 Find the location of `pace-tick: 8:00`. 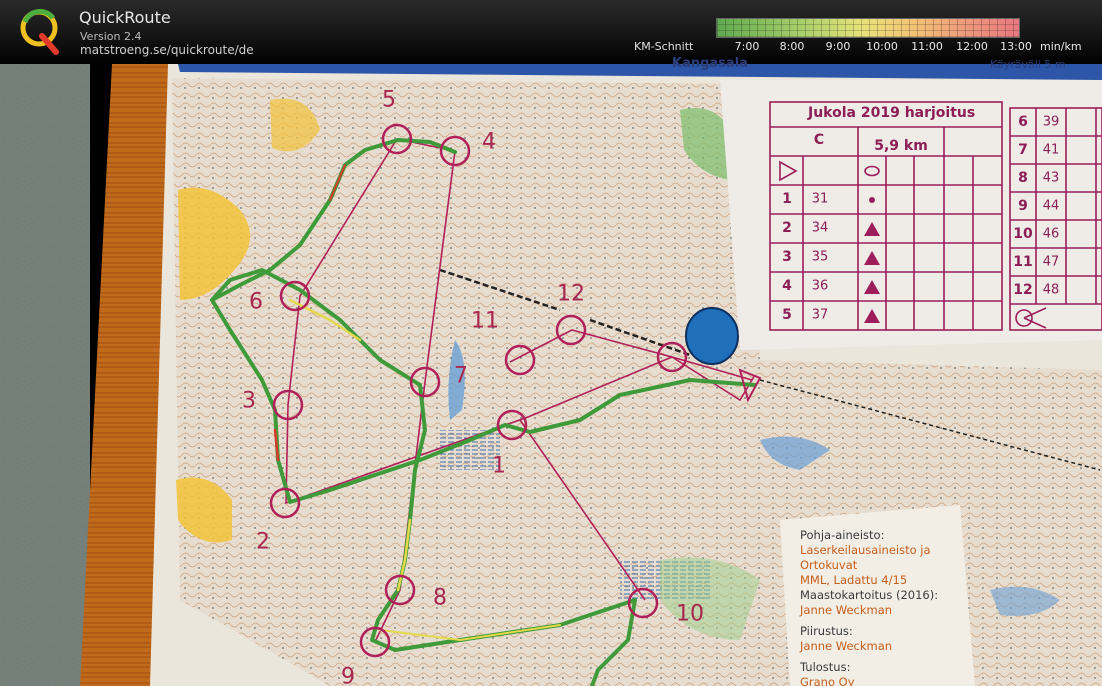

pace-tick: 8:00 is located at coordinates (792, 46).